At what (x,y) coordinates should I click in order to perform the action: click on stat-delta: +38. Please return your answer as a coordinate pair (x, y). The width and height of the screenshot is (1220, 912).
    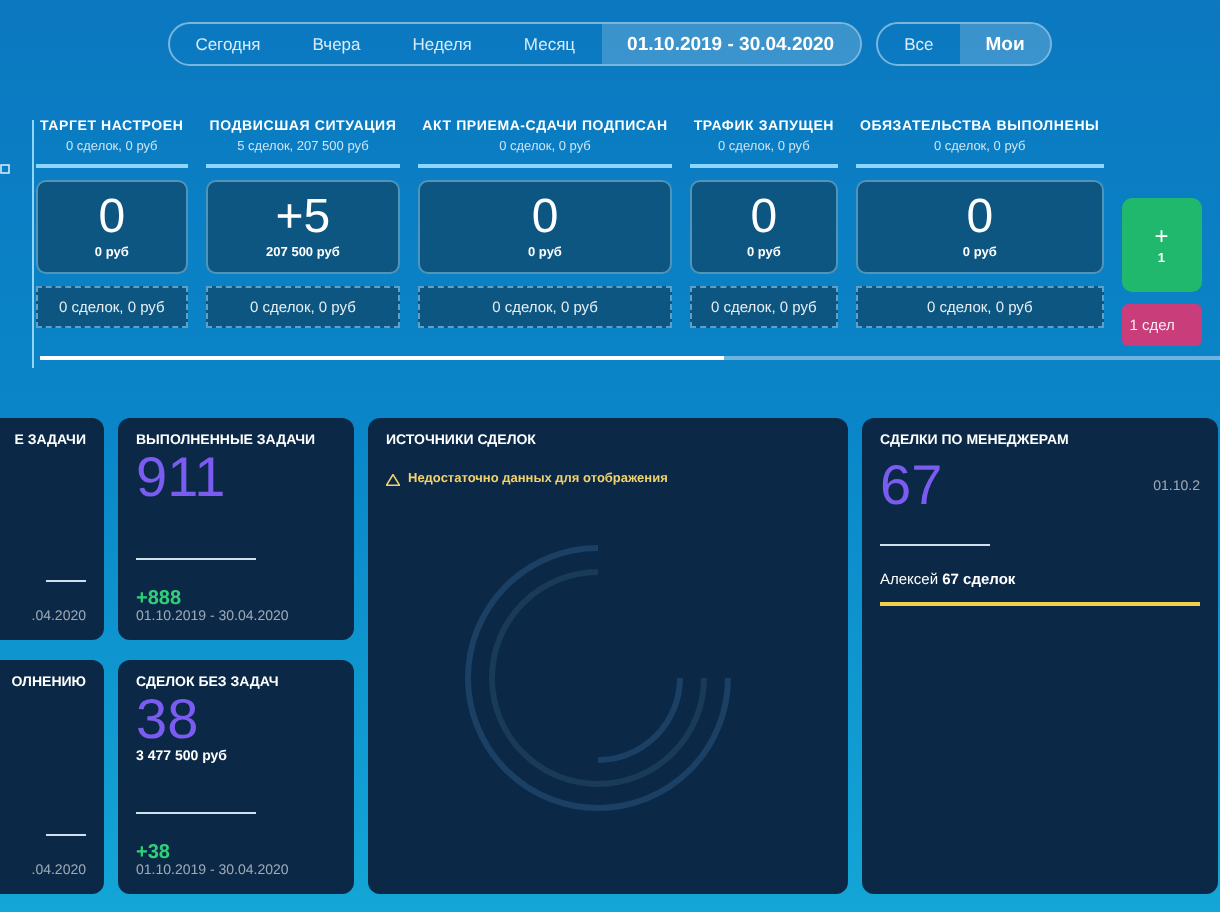
    Looking at the image, I should click on (153, 853).